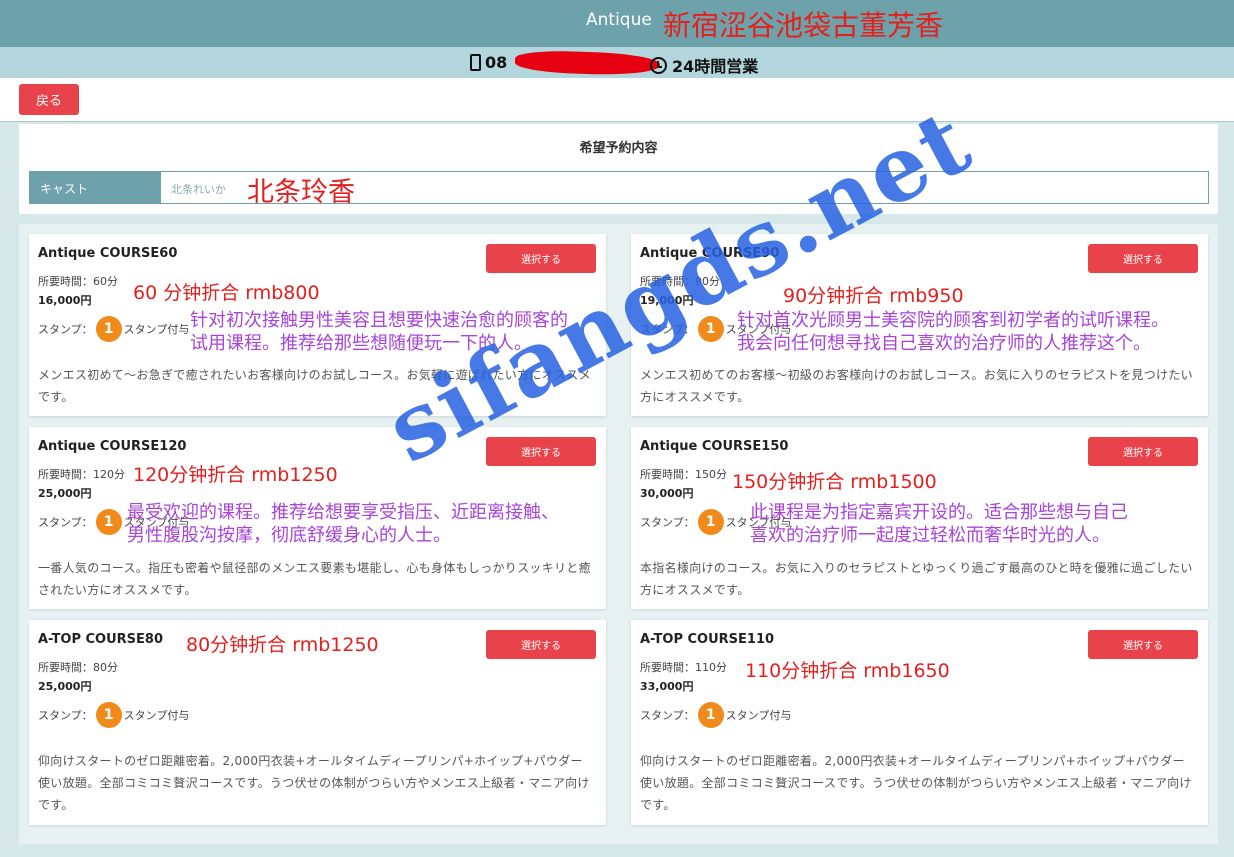  What do you see at coordinates (667, 300) in the screenshot?
I see `course-price: 19,000円` at bounding box center [667, 300].